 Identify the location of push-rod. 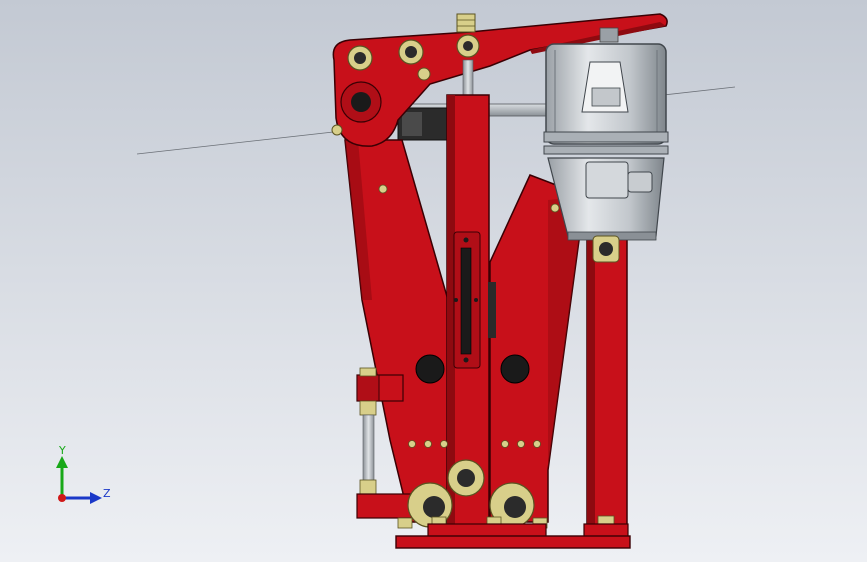
(468, 78).